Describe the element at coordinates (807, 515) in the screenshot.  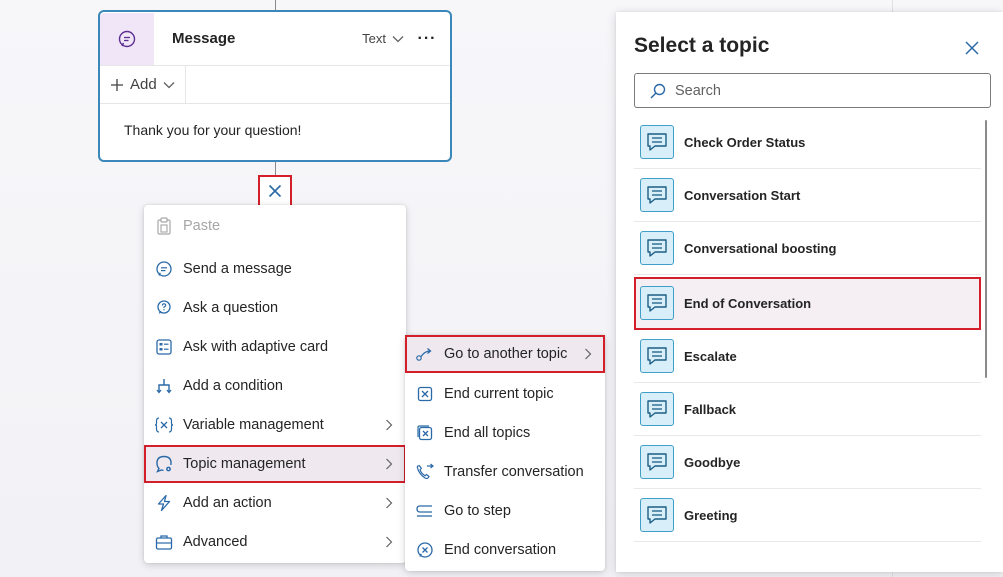
I see `topic-item-greeting: Greeting` at that location.